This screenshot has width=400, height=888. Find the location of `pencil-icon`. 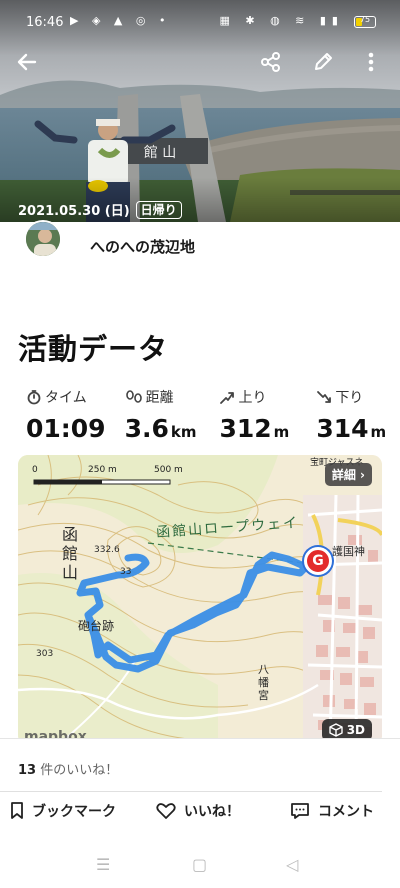

pencil-icon is located at coordinates (323, 61).